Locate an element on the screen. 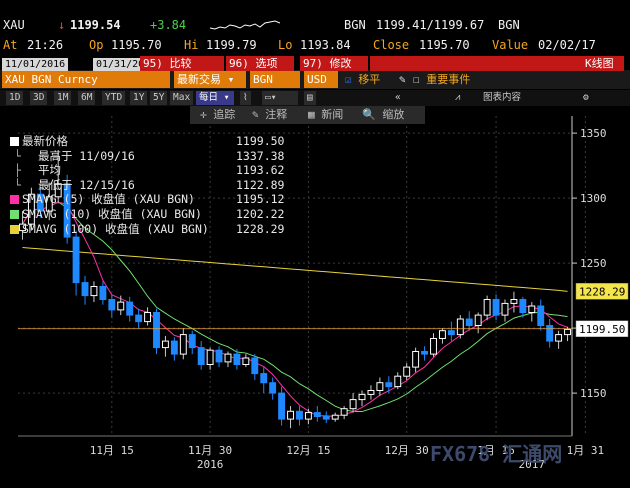 The image size is (630, 488). settings-gear-icon: ⚙ is located at coordinates (586, 98).